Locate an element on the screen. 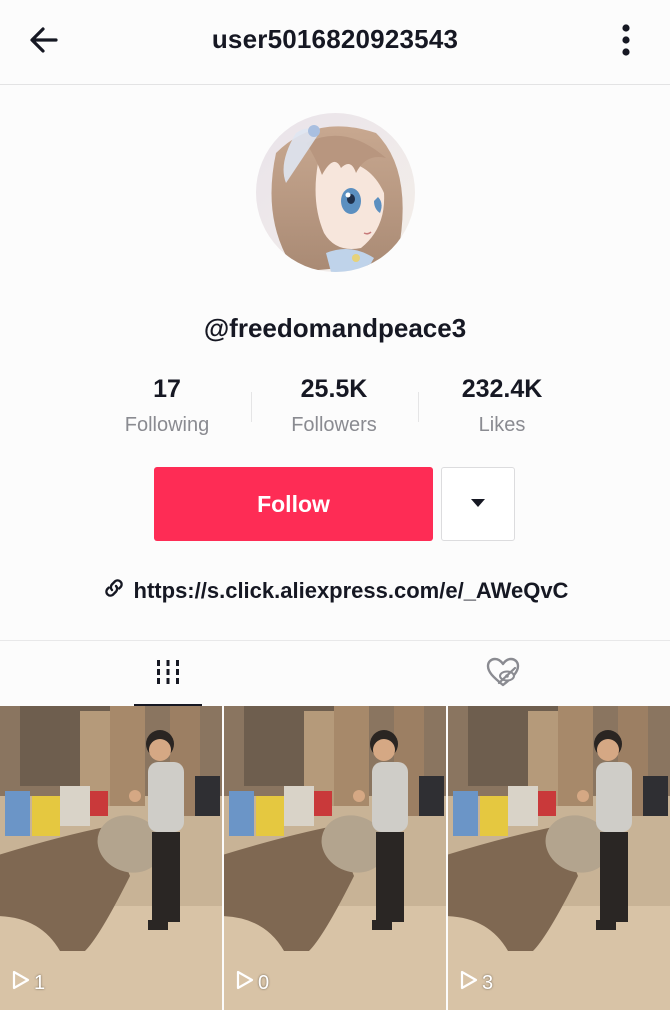  caret-down-icon is located at coordinates (478, 504).